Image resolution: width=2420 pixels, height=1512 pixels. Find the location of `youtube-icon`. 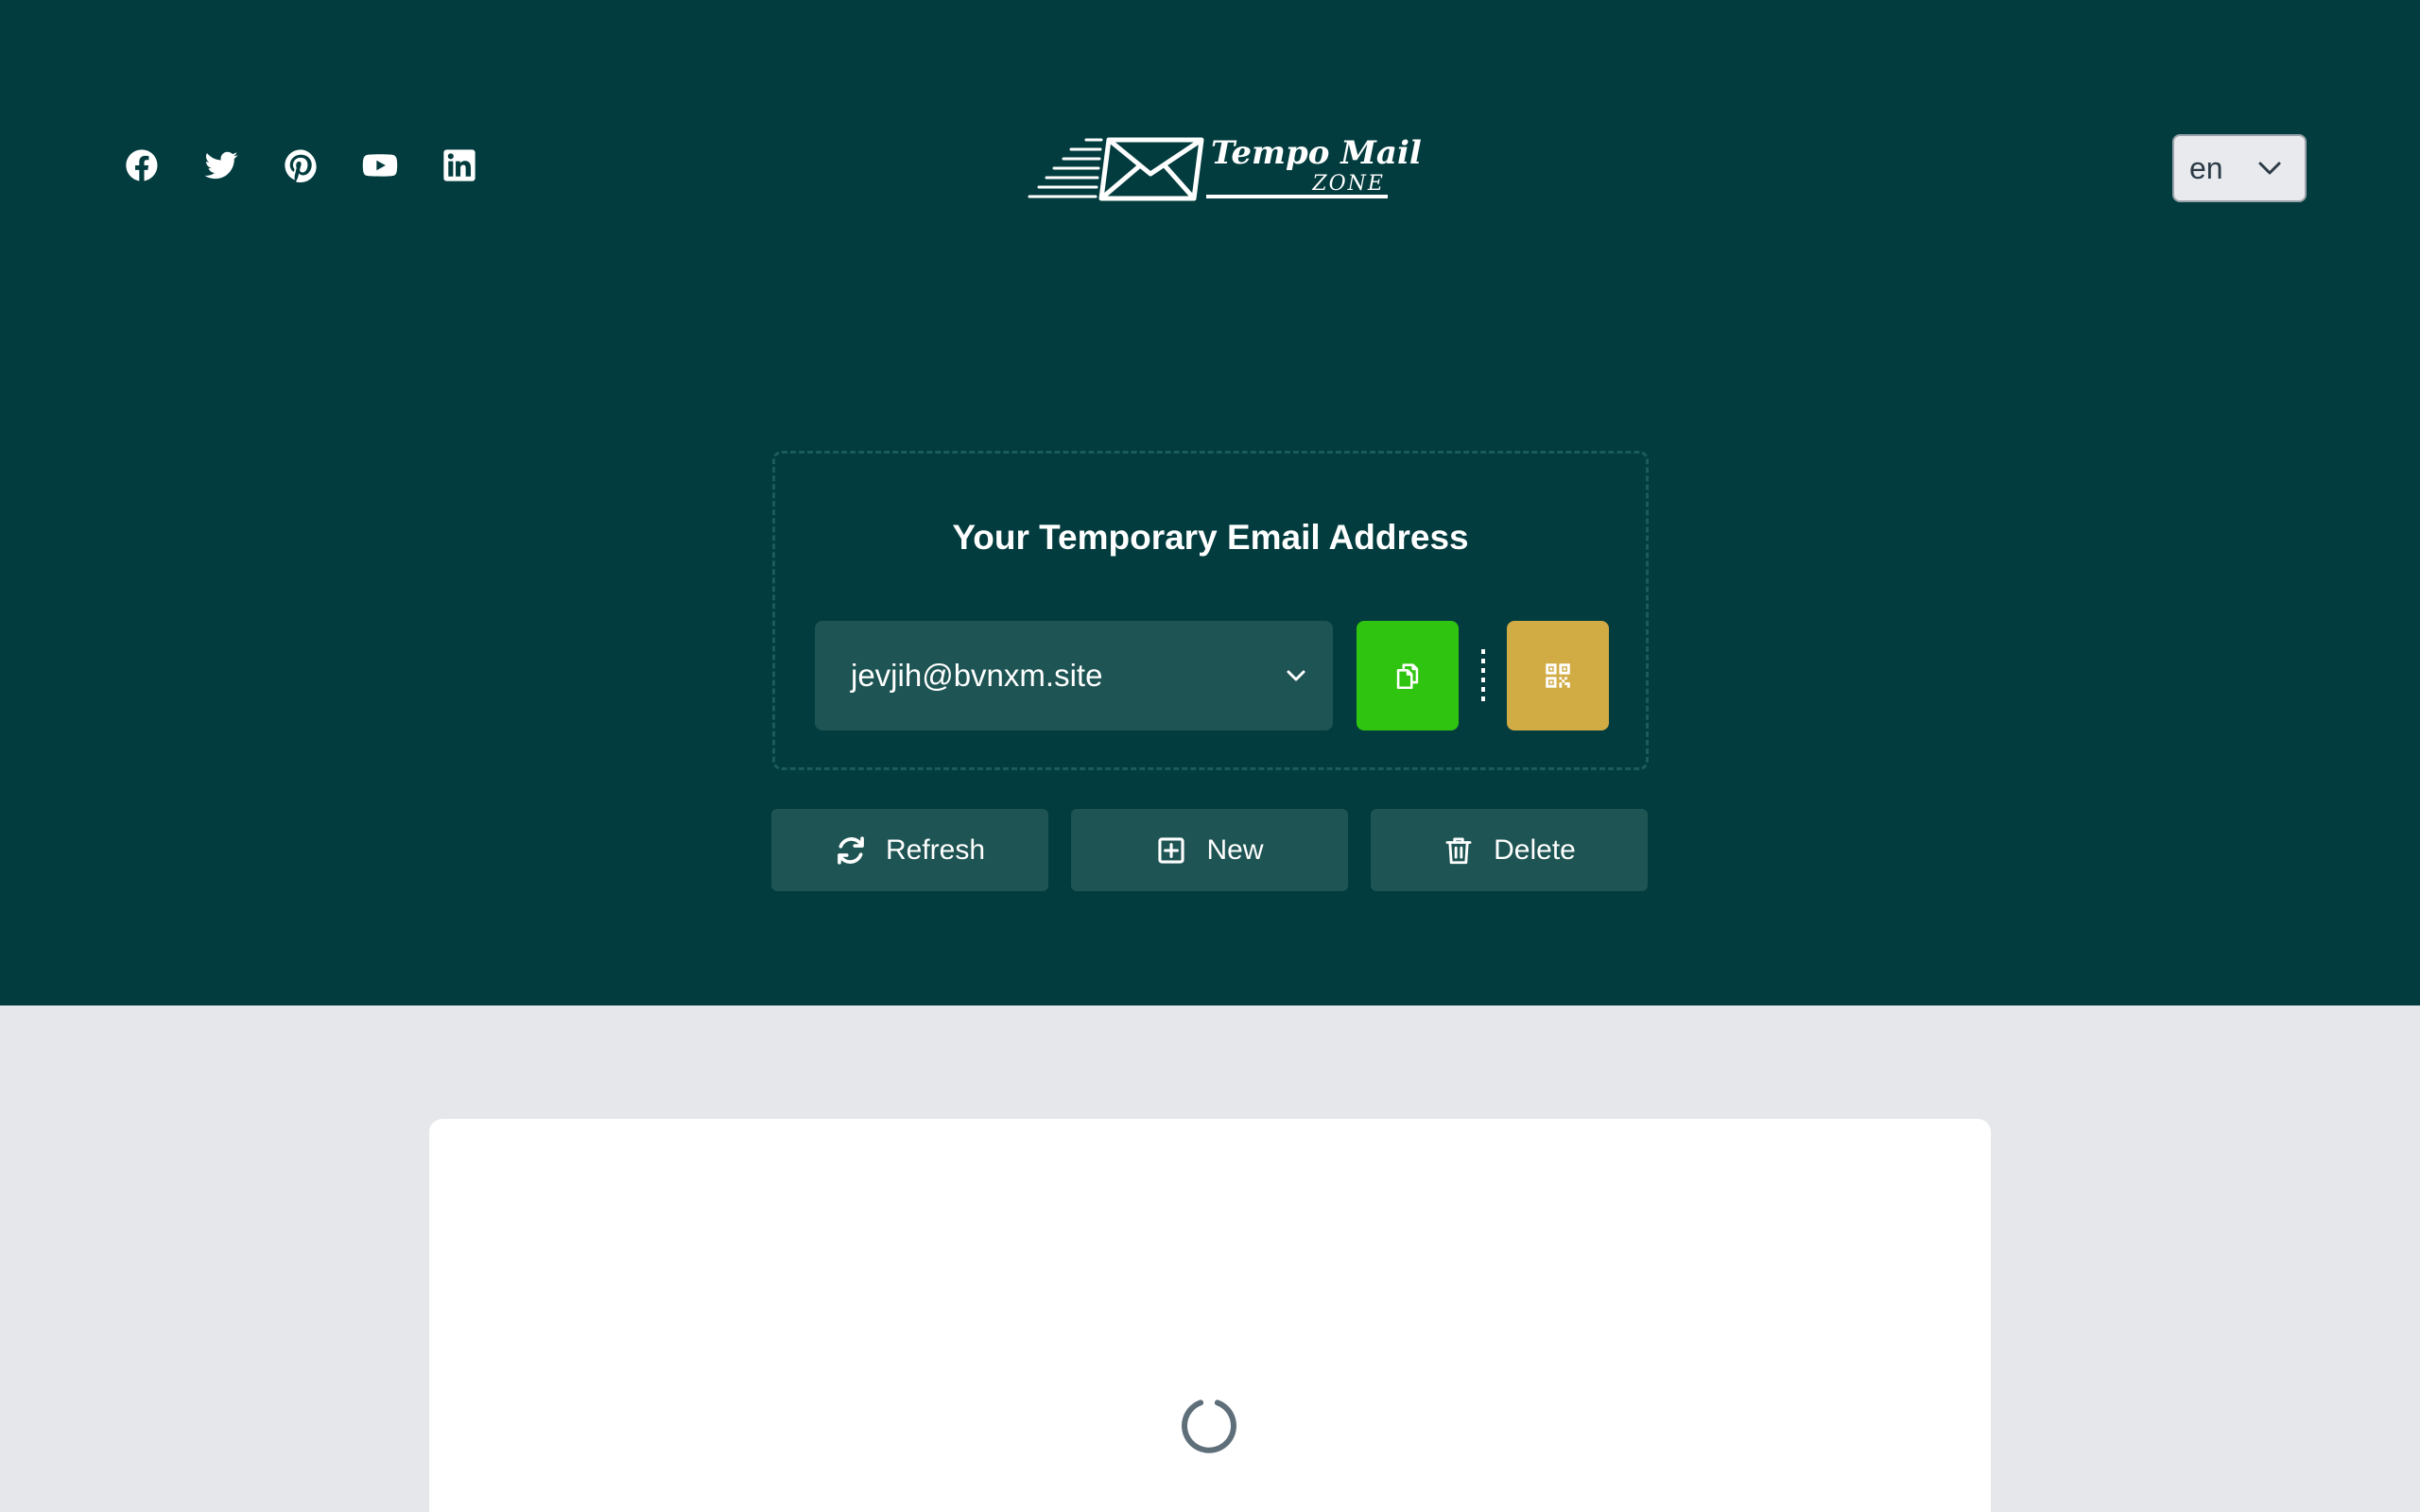

youtube-icon is located at coordinates (380, 165).